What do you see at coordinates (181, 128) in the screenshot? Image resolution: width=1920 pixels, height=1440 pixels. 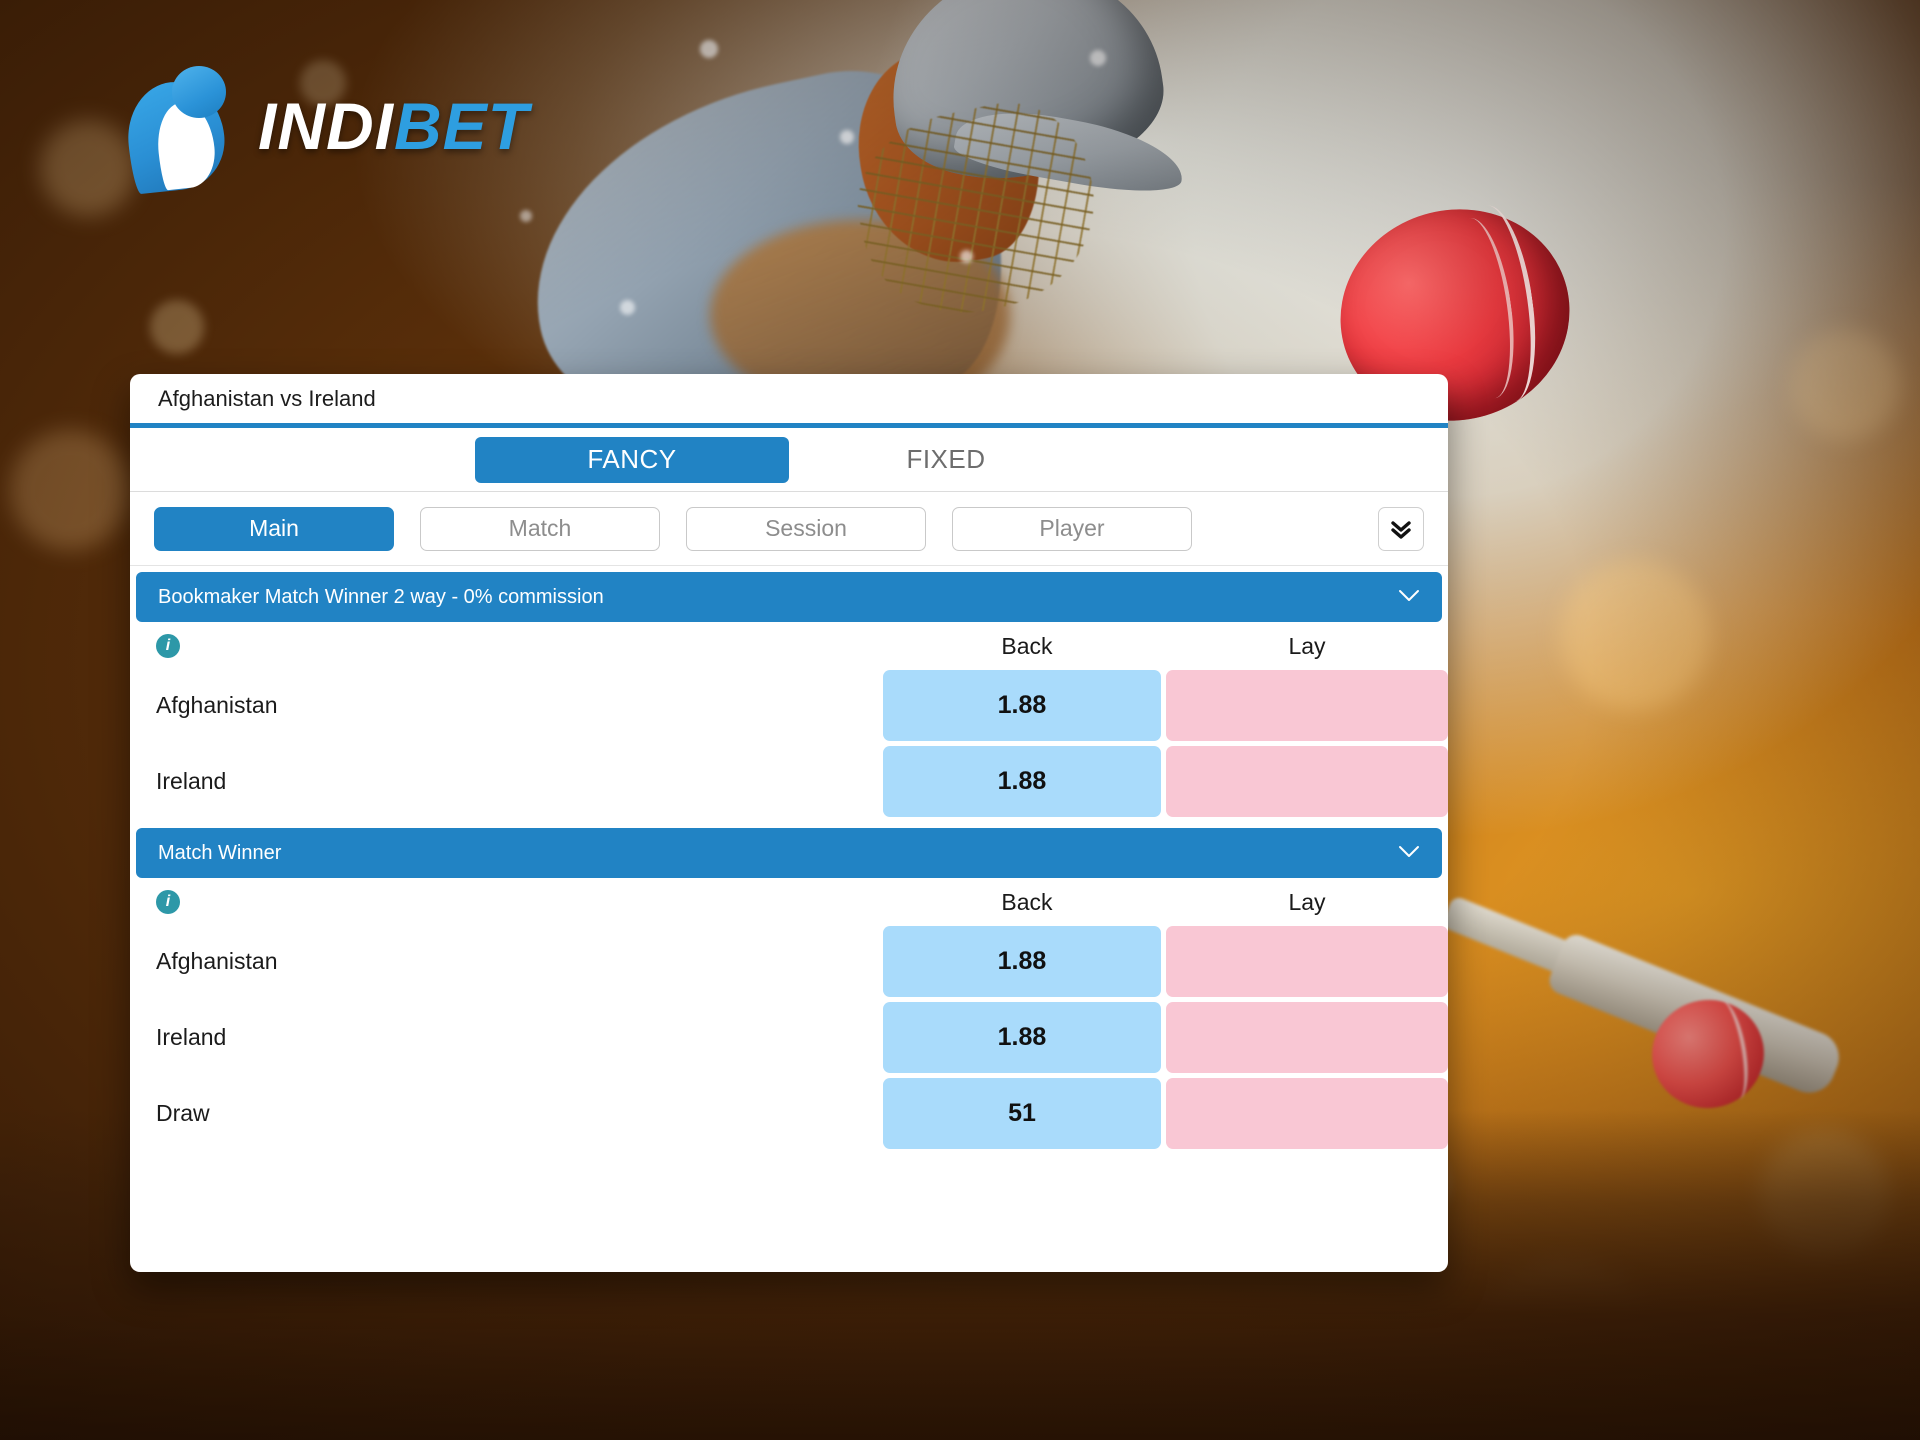 I see `logo-droplet-icon` at bounding box center [181, 128].